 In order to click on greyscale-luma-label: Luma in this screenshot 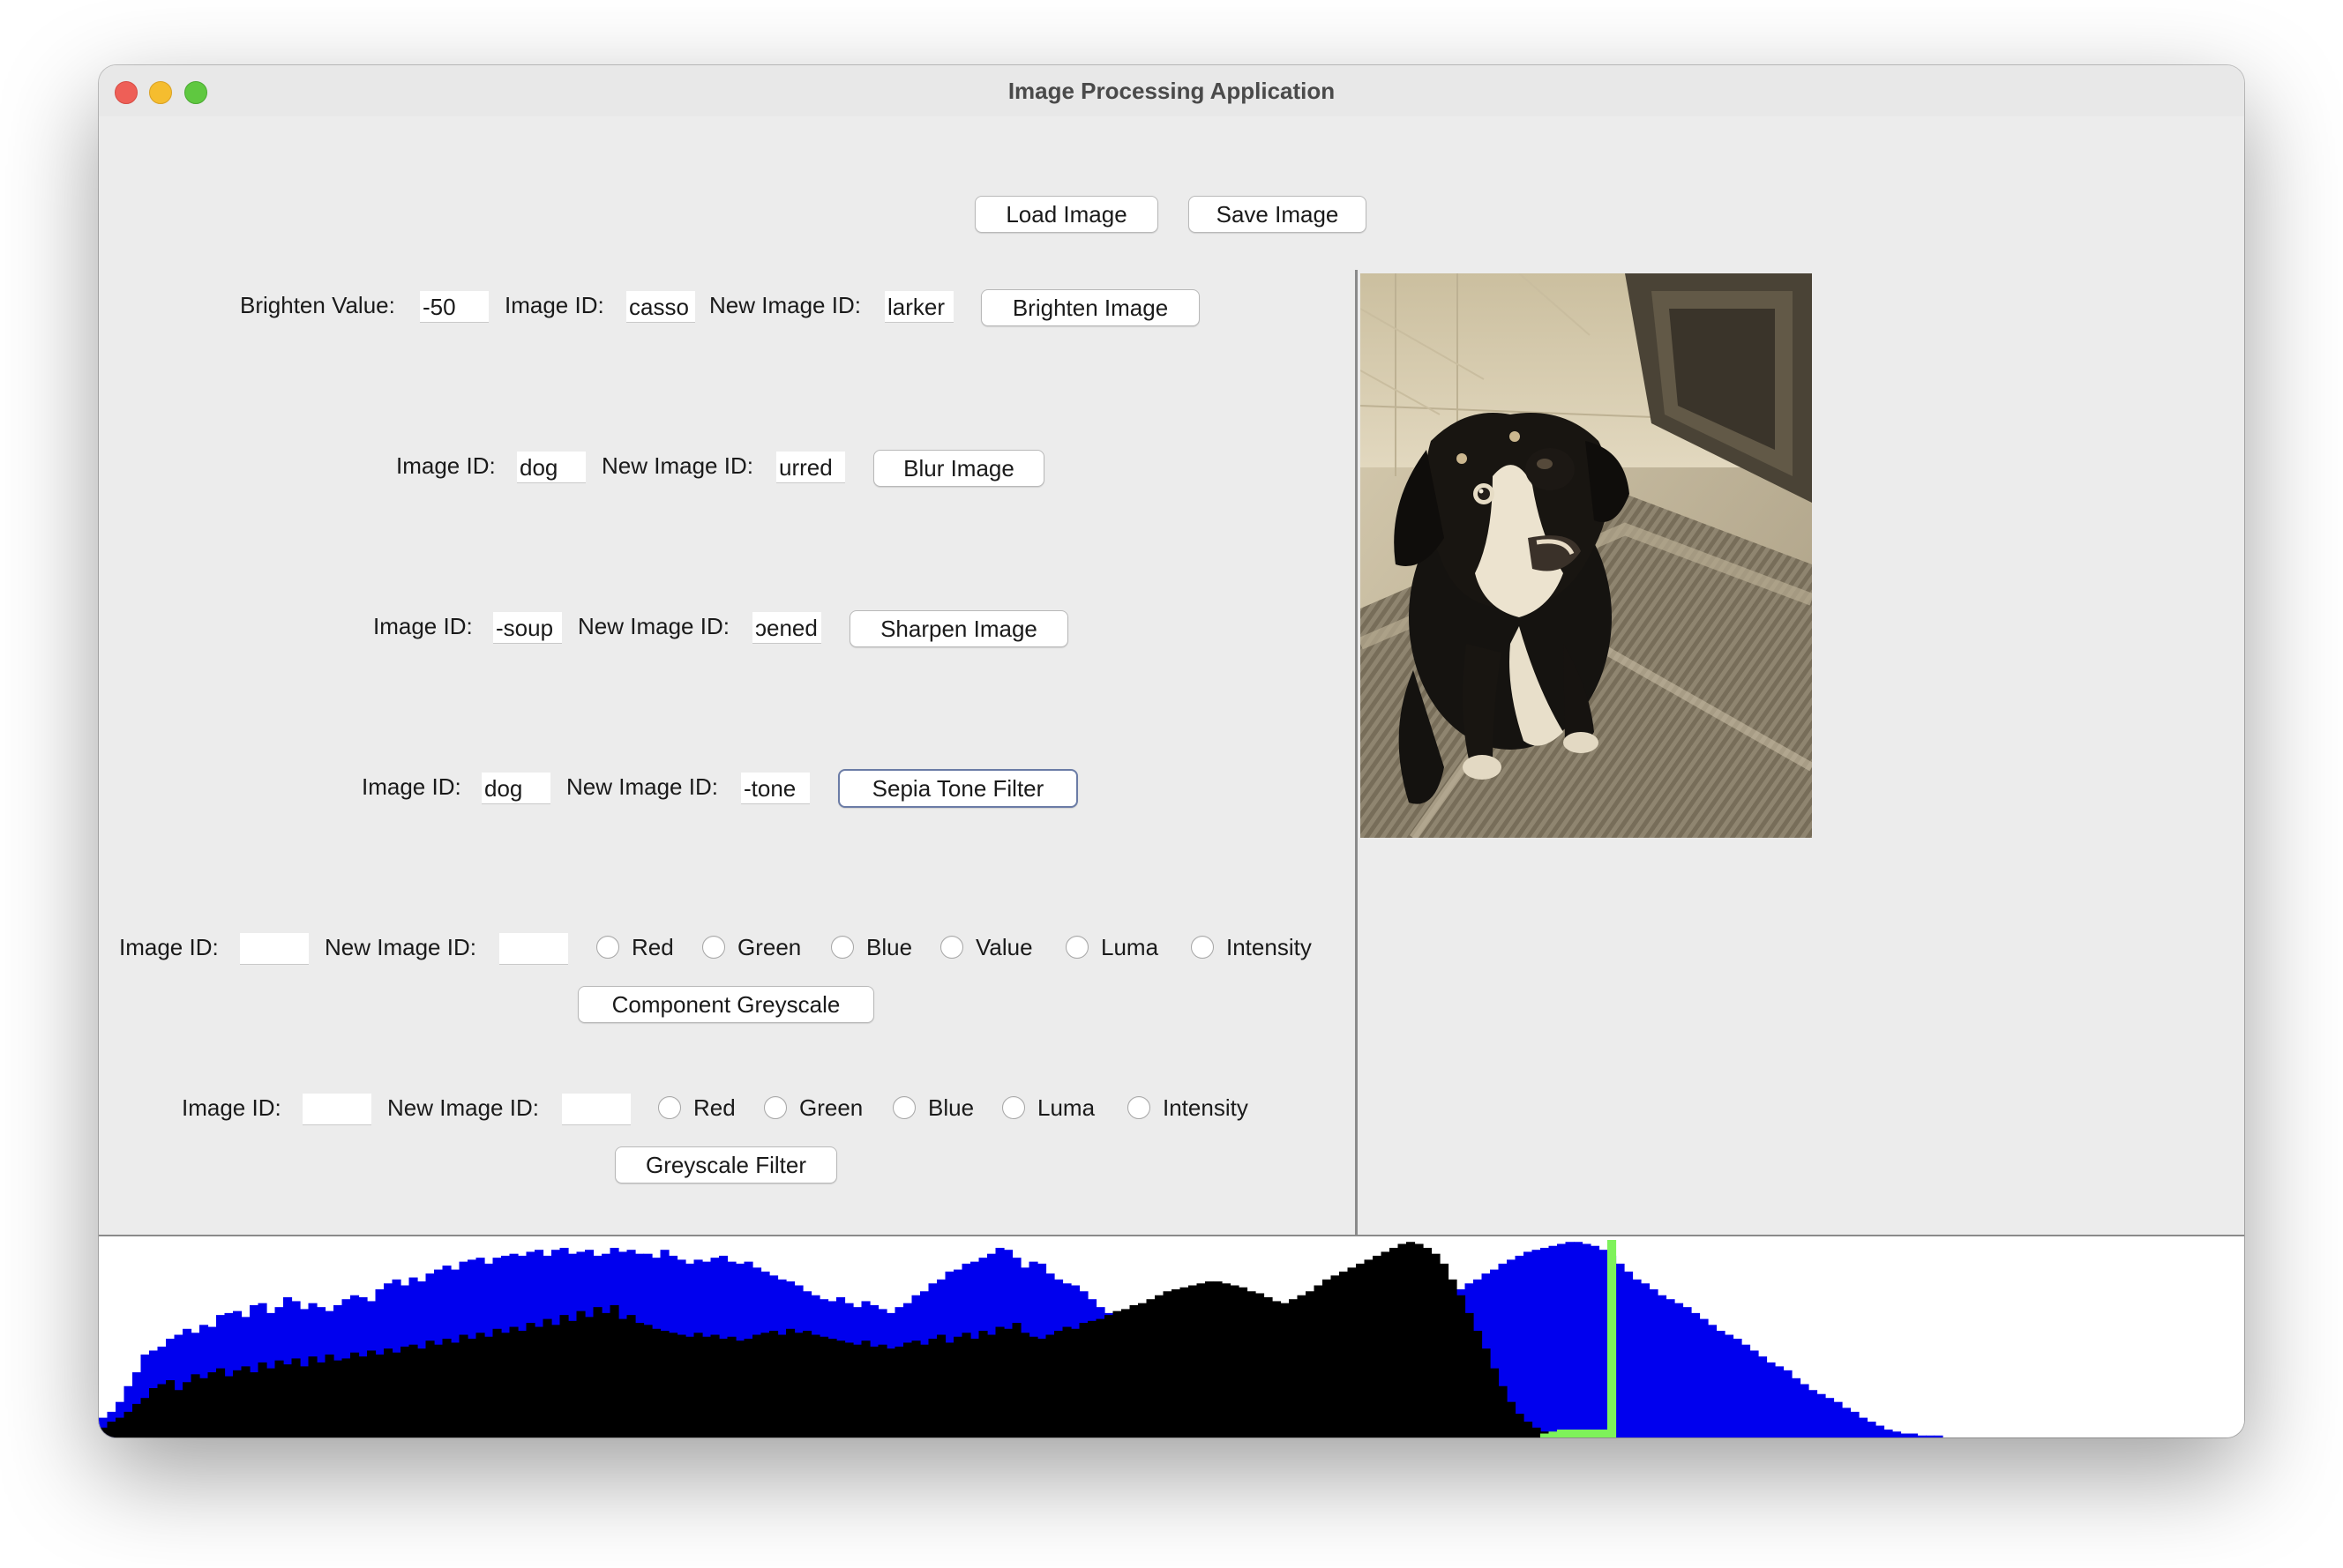, I will do `click(1066, 1107)`.